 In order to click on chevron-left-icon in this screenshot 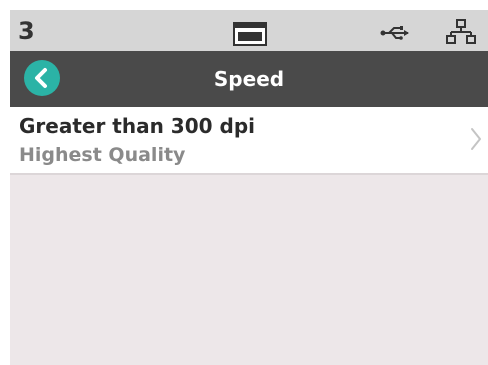, I will do `click(41, 78)`.